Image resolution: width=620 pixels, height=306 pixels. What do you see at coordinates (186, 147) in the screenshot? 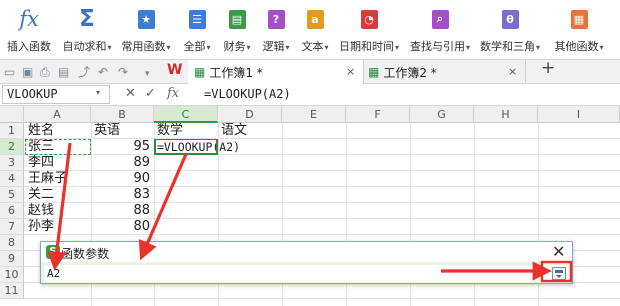
I see `active-cell-border` at bounding box center [186, 147].